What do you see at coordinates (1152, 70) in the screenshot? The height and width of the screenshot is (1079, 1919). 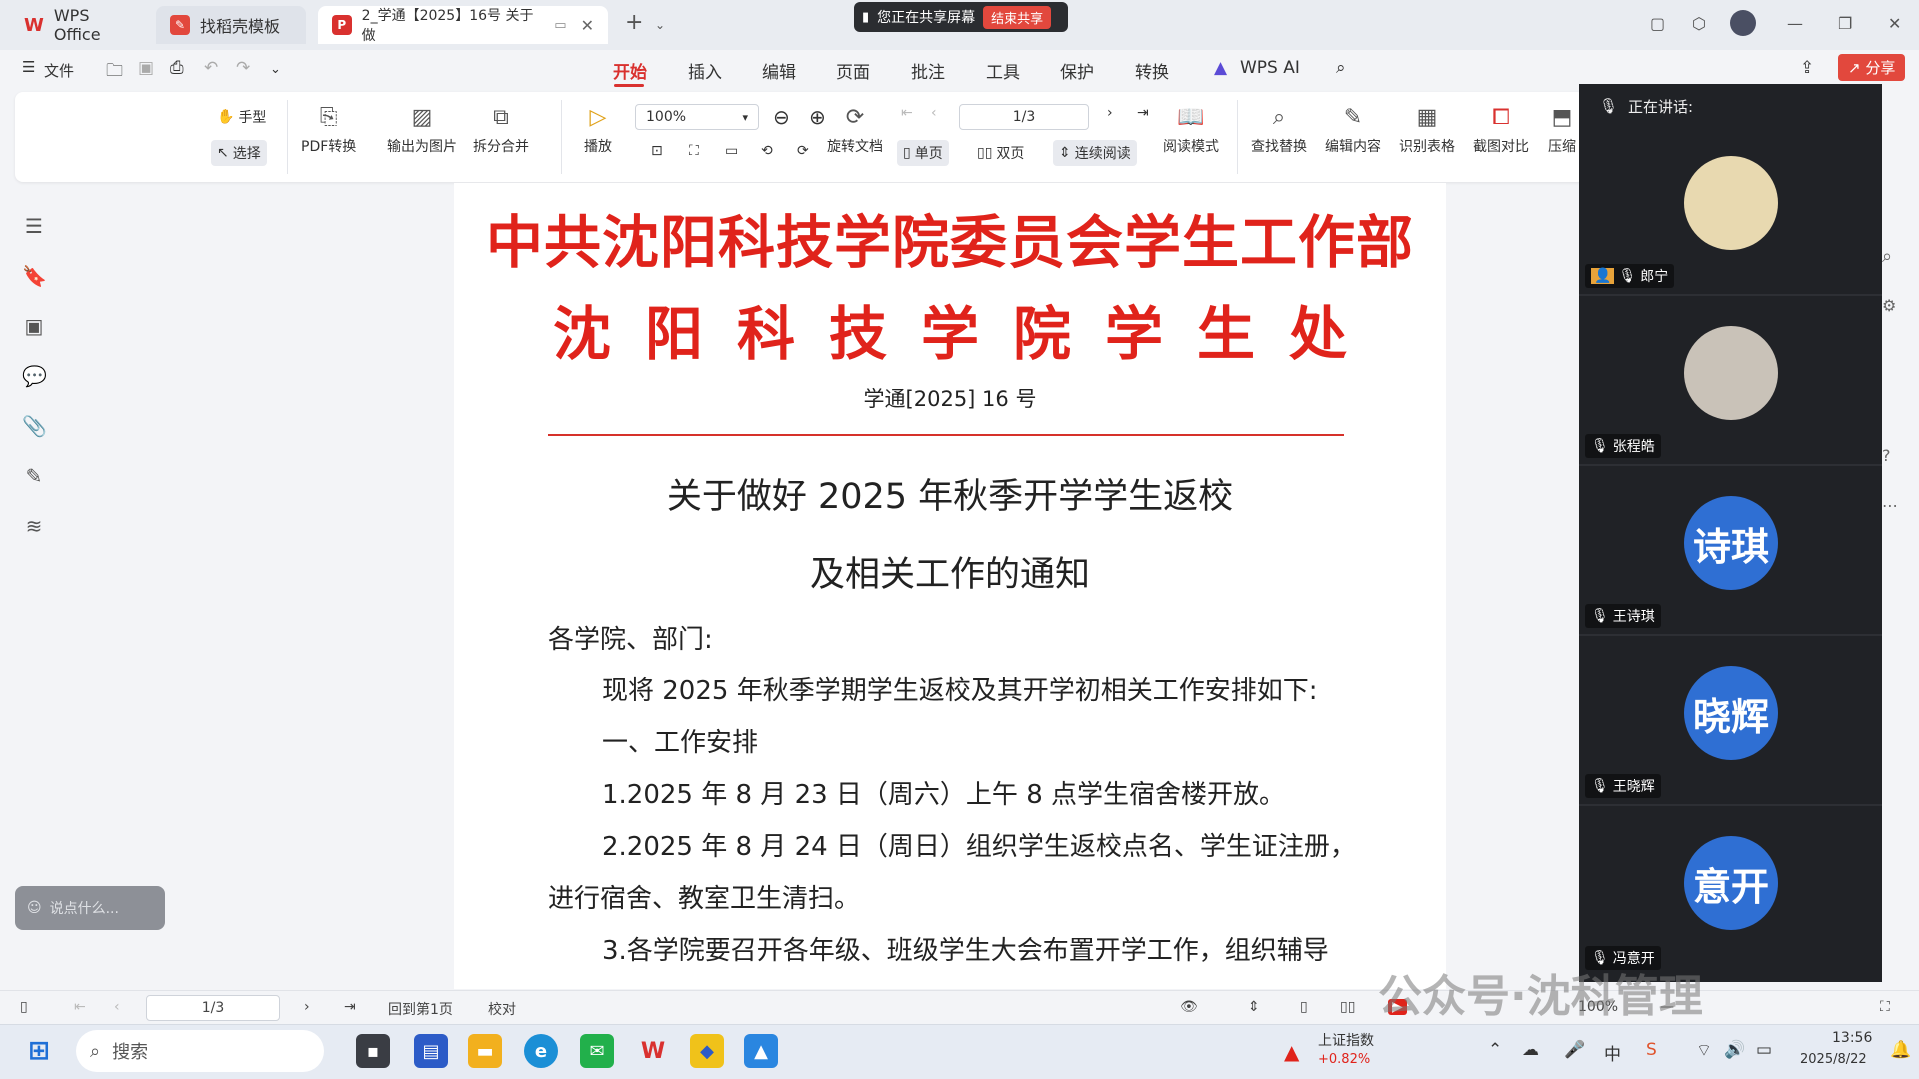 I see `menu-convert: 转换` at bounding box center [1152, 70].